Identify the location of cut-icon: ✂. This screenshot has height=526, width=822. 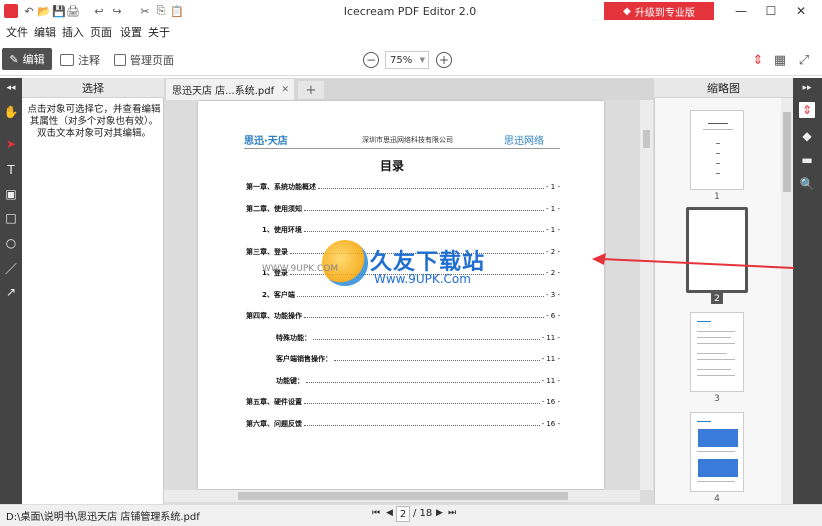
(145, 11).